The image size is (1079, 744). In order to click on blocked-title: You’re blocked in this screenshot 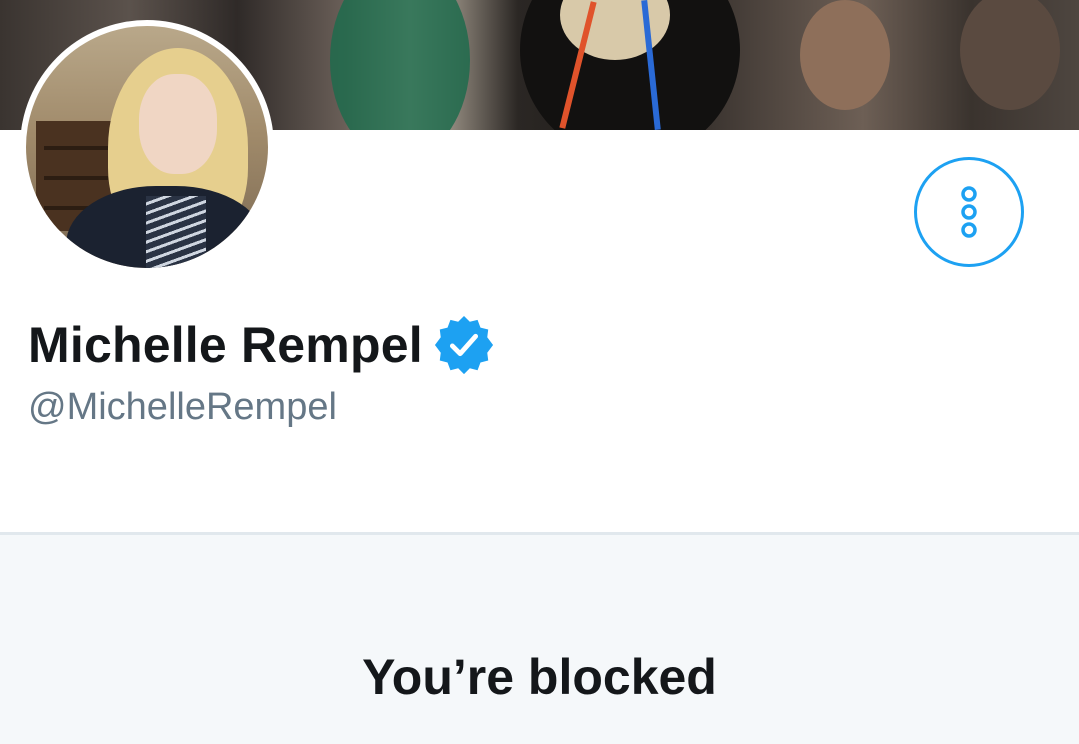, I will do `click(539, 677)`.